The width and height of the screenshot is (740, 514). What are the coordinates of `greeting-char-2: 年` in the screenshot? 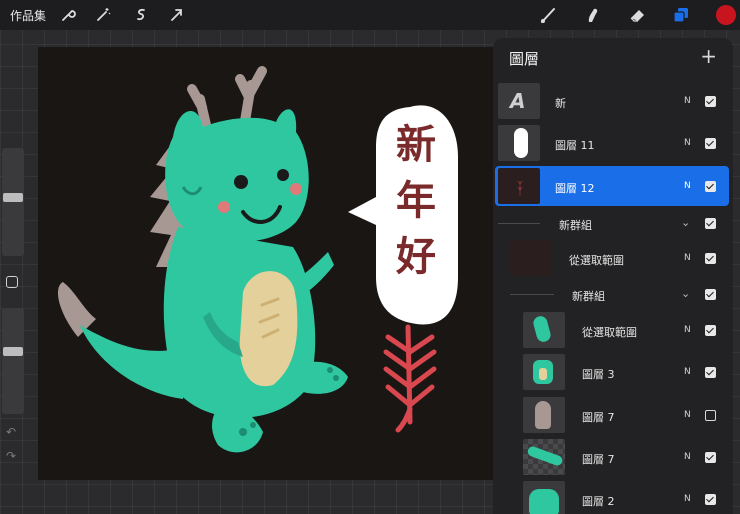 It's located at (416, 201).